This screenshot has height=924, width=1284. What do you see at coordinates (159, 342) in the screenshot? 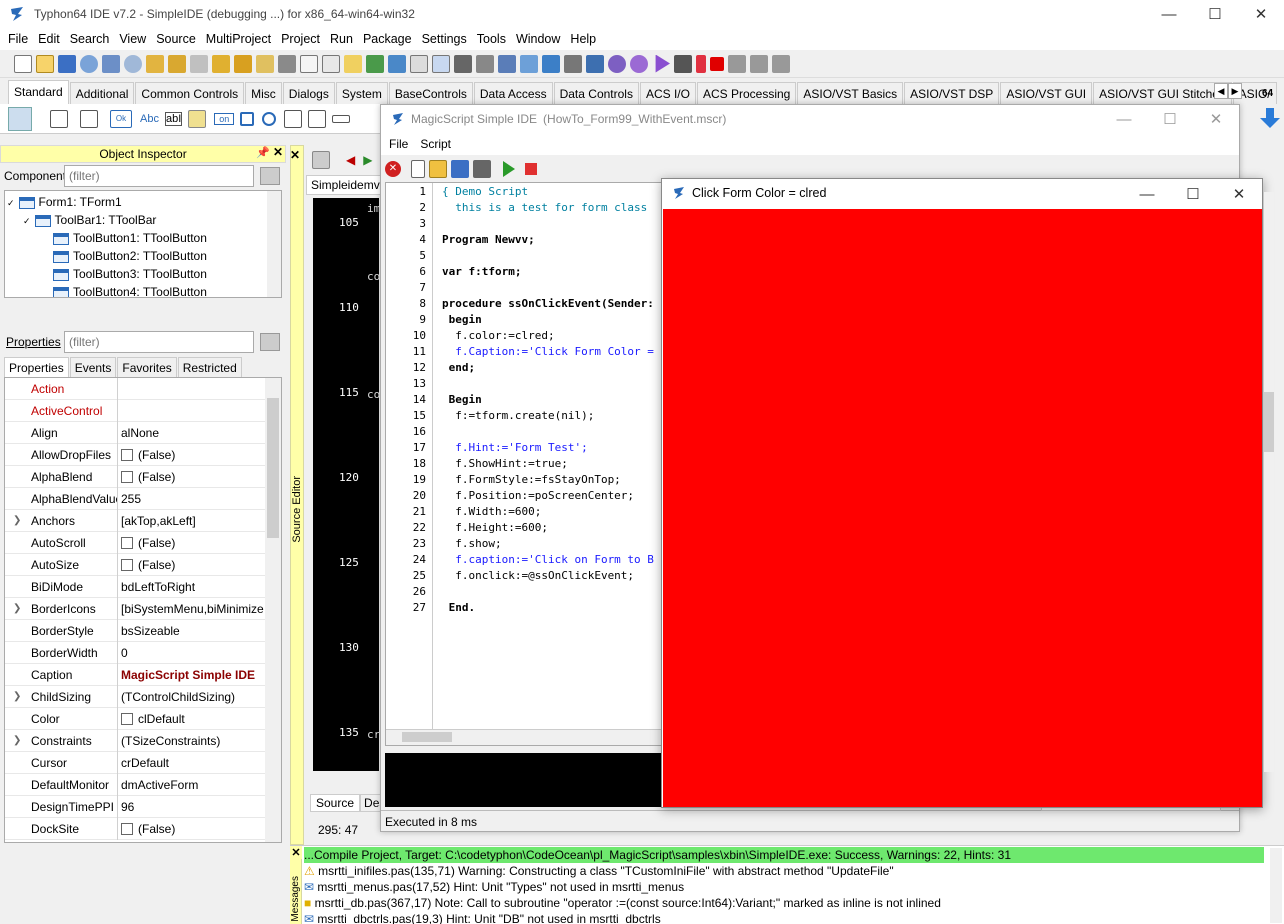
I see `properties-filter-input: (filter)` at bounding box center [159, 342].